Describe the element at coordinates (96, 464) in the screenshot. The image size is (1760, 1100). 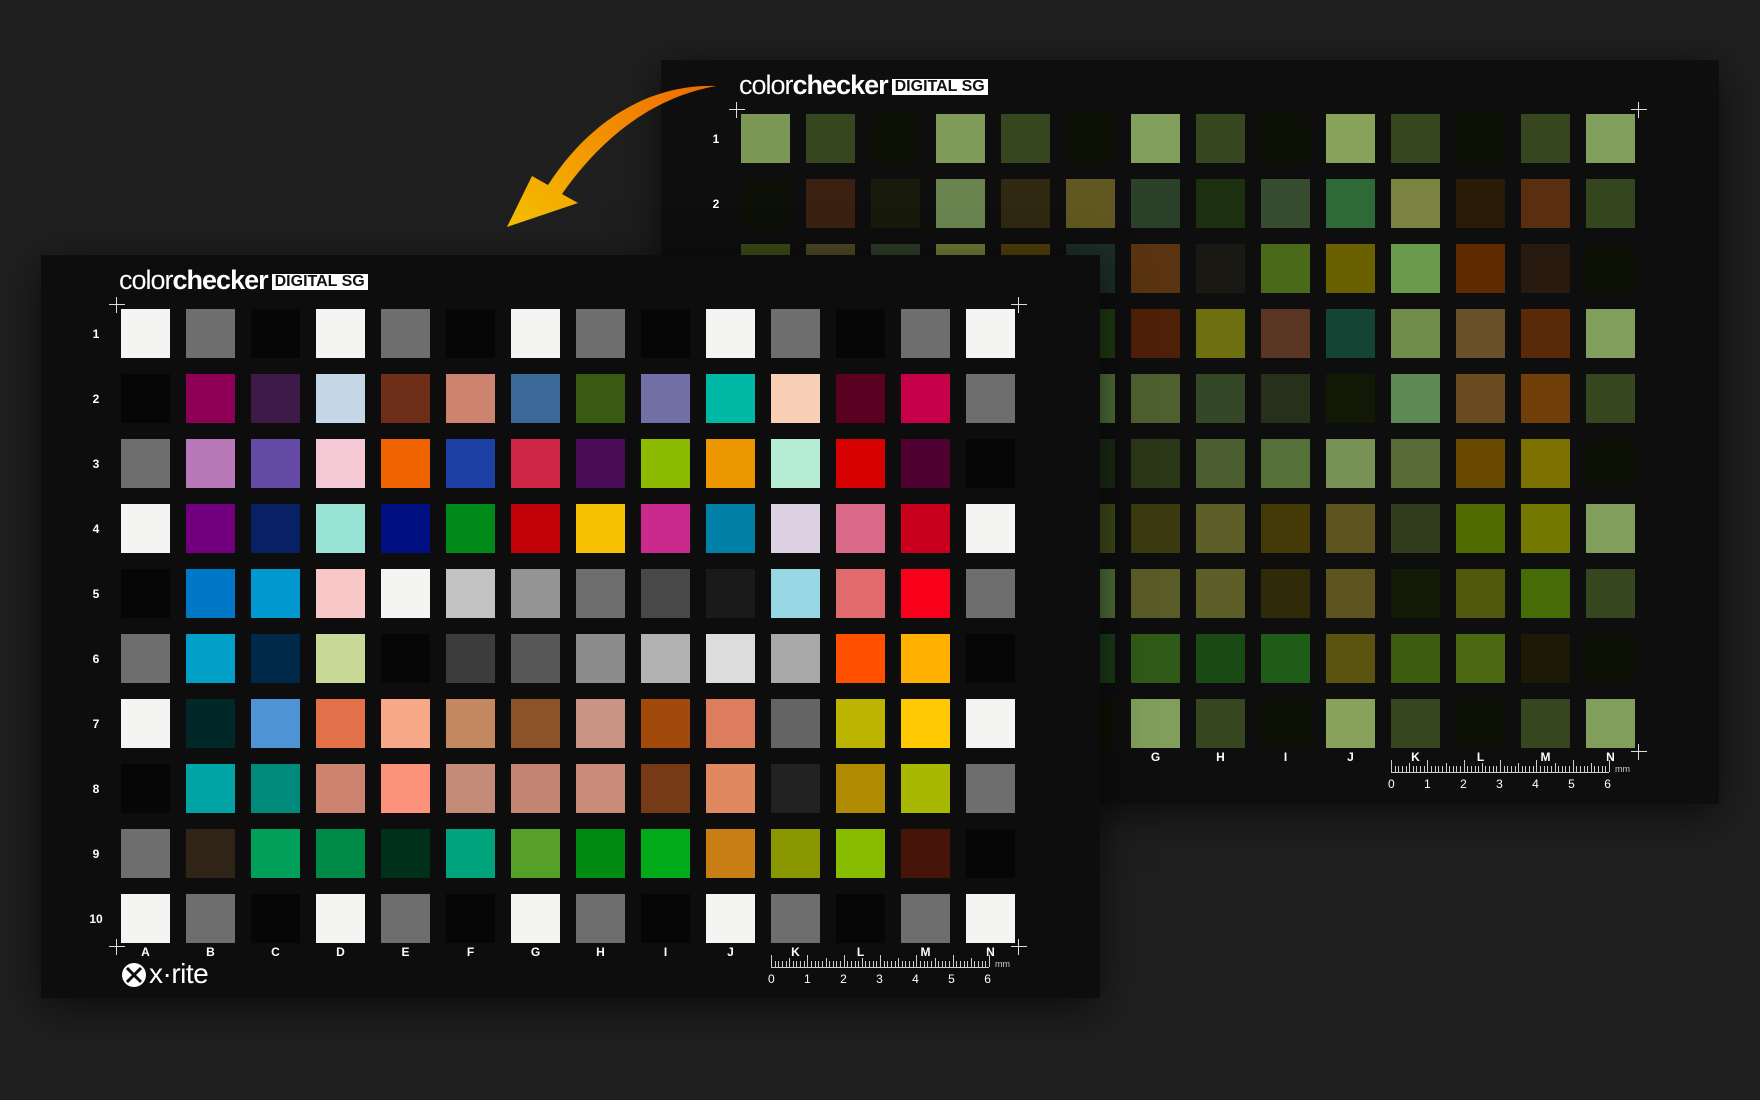
I see `row-label: 3` at that location.